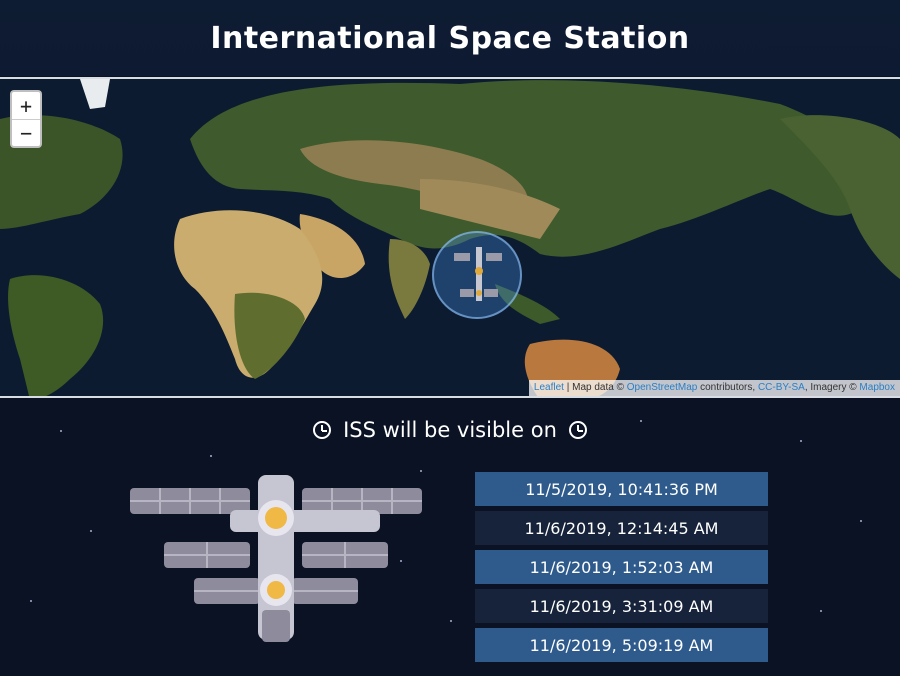 The image size is (900, 676). Describe the element at coordinates (781, 387) in the screenshot. I see `license-link: CC-BY-SA` at that location.